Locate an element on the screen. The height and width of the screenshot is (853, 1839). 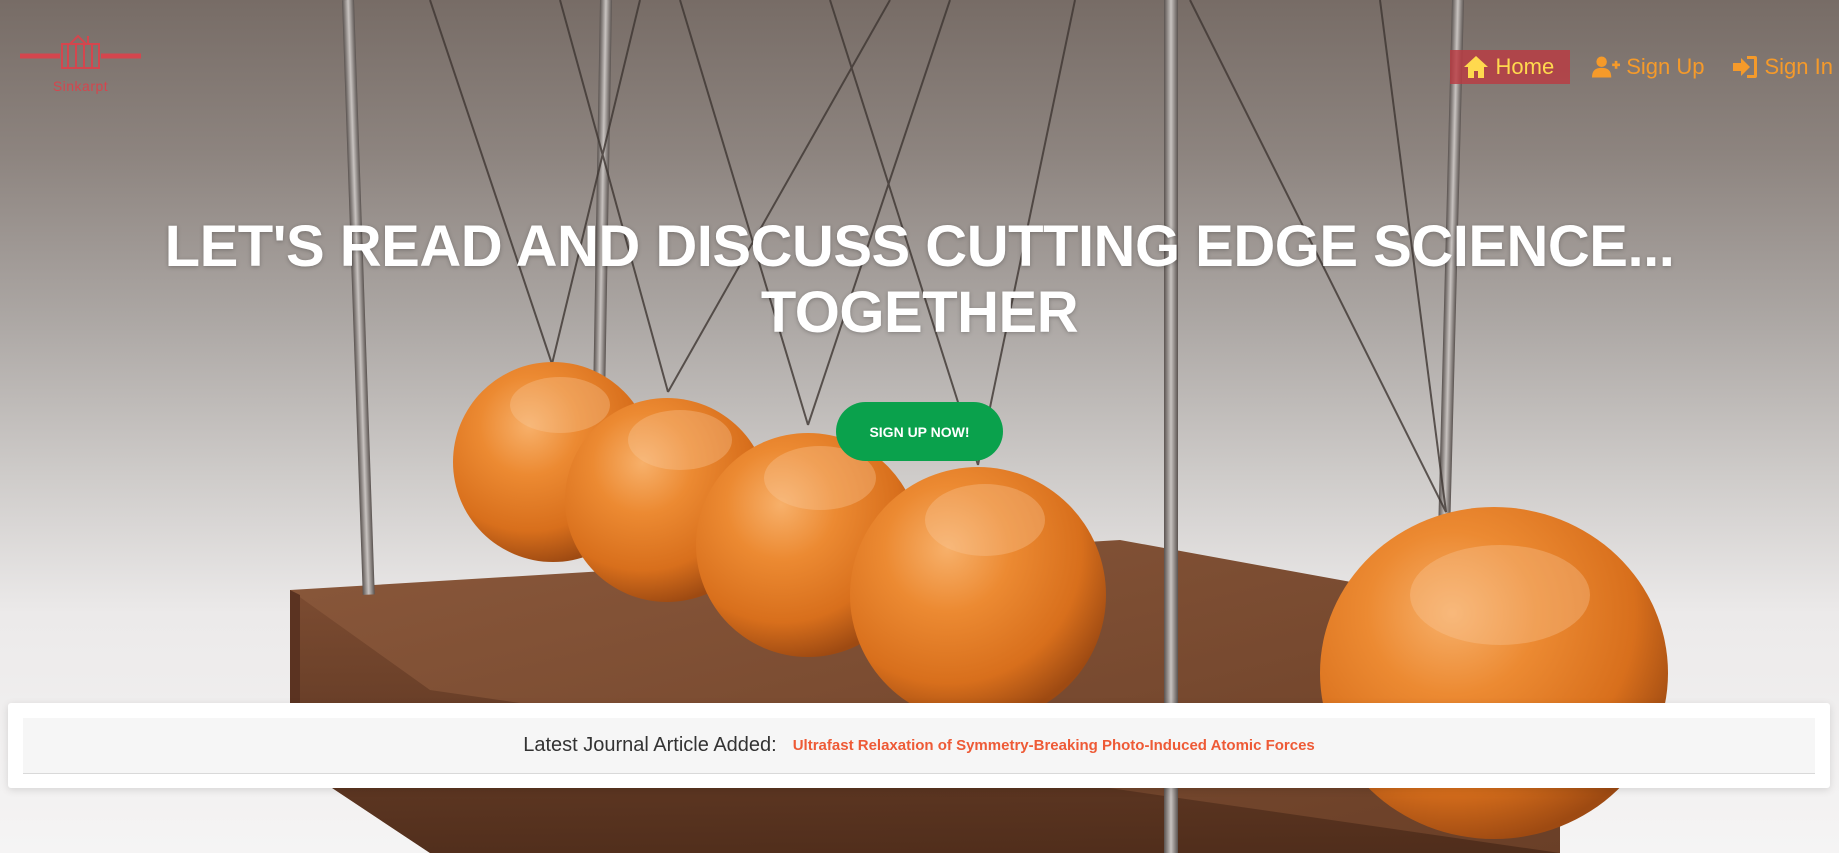
latest-article-label: Latest Journal Article Added: is located at coordinates (650, 745).